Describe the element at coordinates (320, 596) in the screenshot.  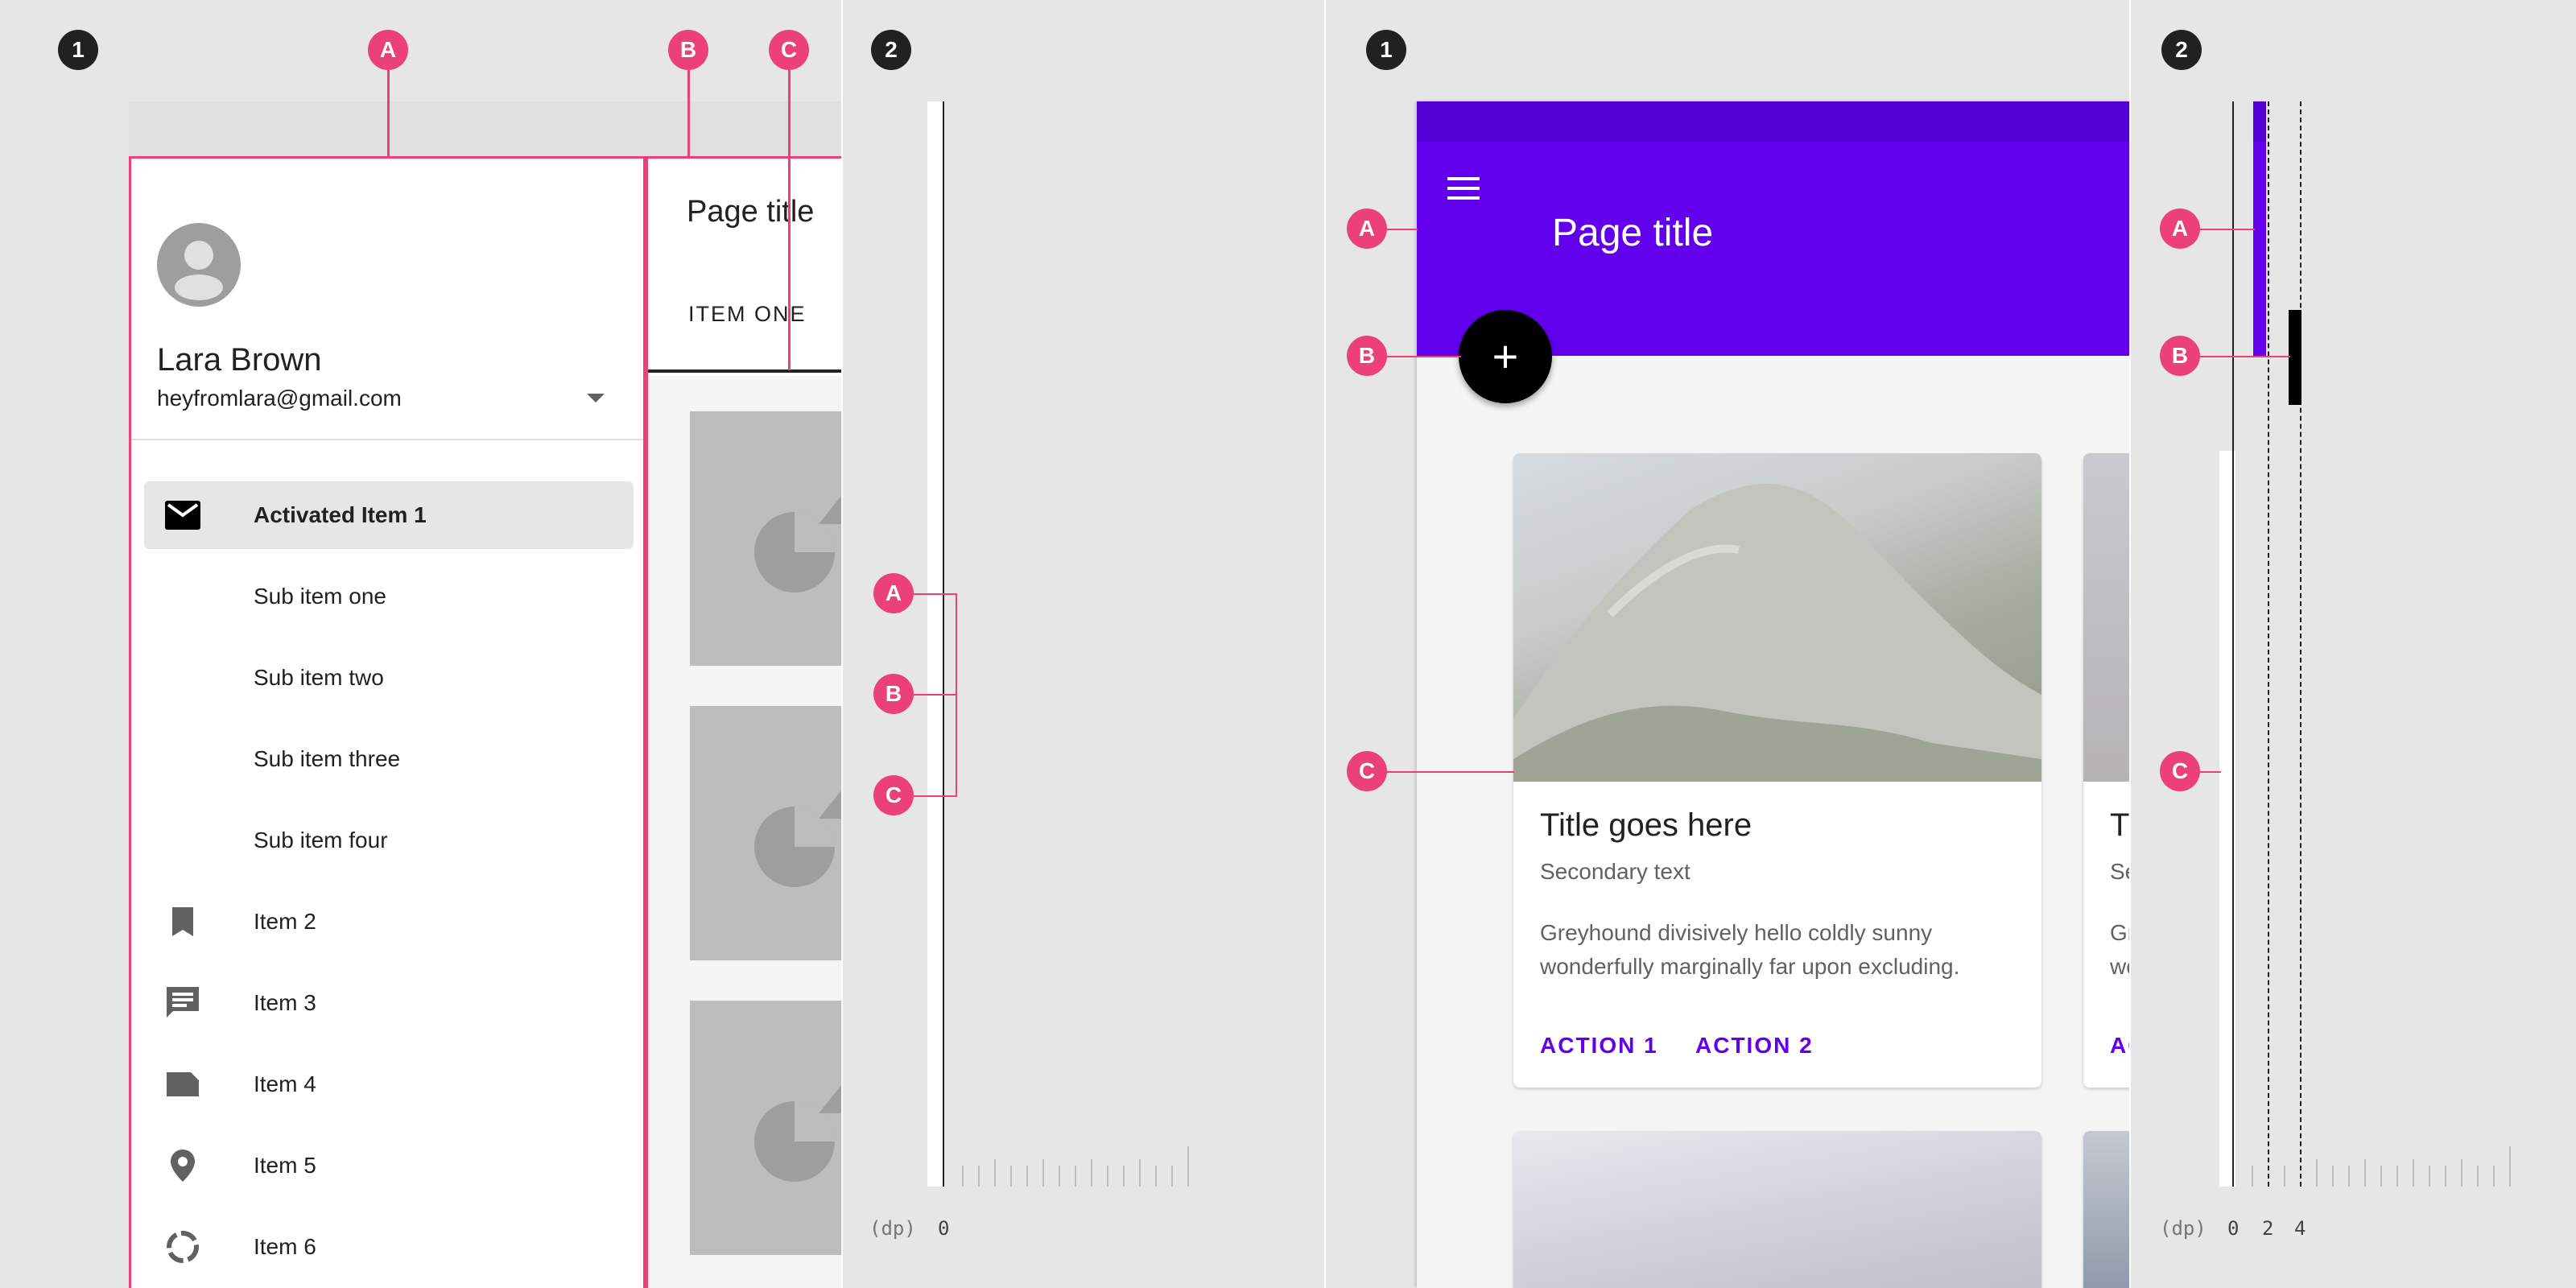
I see `drawer-item-label: Sub item one` at that location.